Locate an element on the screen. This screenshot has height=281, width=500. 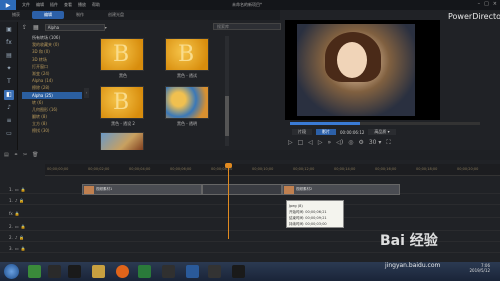
maximize-icon: □ is located at coordinates (486, 4).